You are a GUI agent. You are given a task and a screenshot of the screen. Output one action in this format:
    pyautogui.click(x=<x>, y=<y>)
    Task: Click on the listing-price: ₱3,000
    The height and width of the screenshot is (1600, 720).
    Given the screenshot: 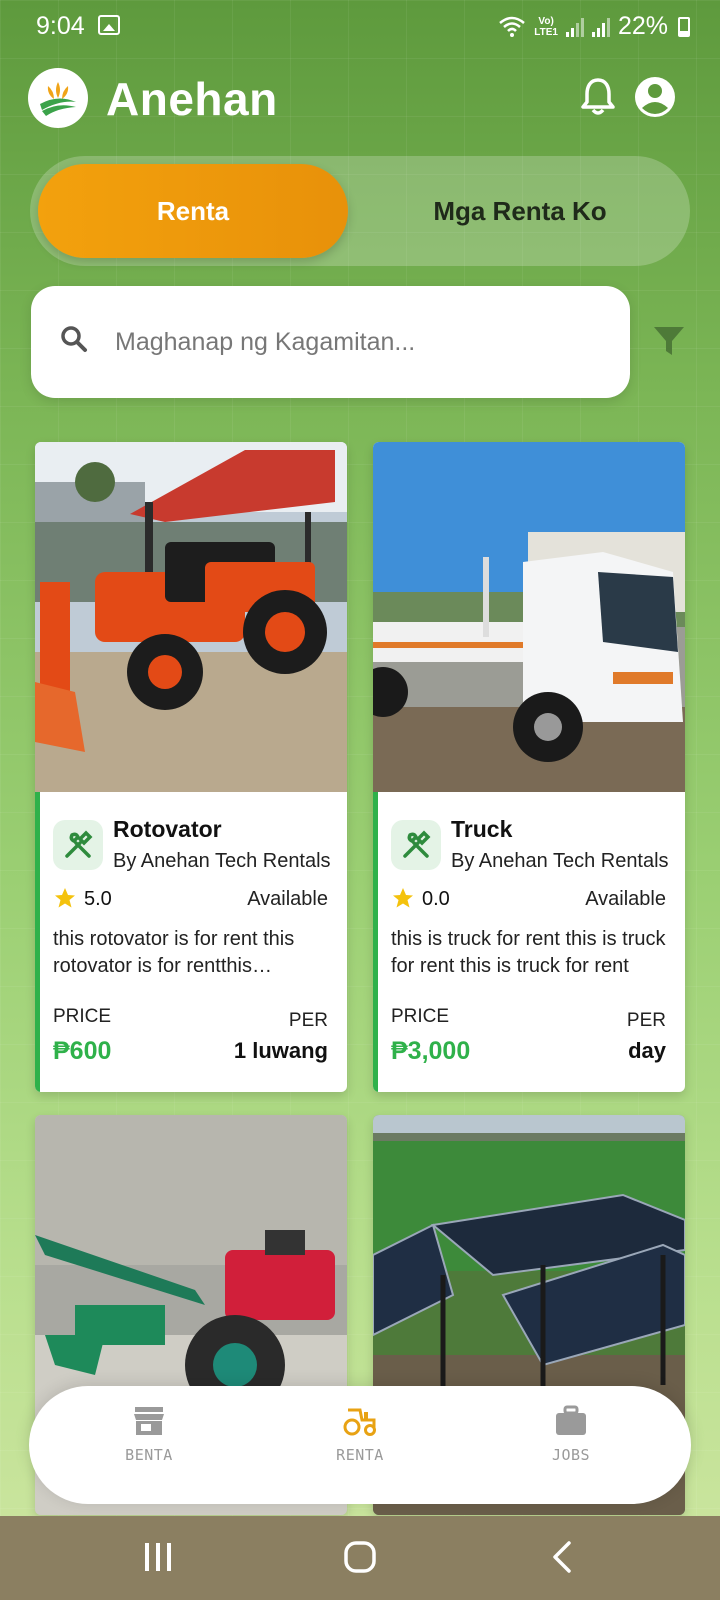 What is the action you would take?
    pyautogui.click(x=431, y=1051)
    